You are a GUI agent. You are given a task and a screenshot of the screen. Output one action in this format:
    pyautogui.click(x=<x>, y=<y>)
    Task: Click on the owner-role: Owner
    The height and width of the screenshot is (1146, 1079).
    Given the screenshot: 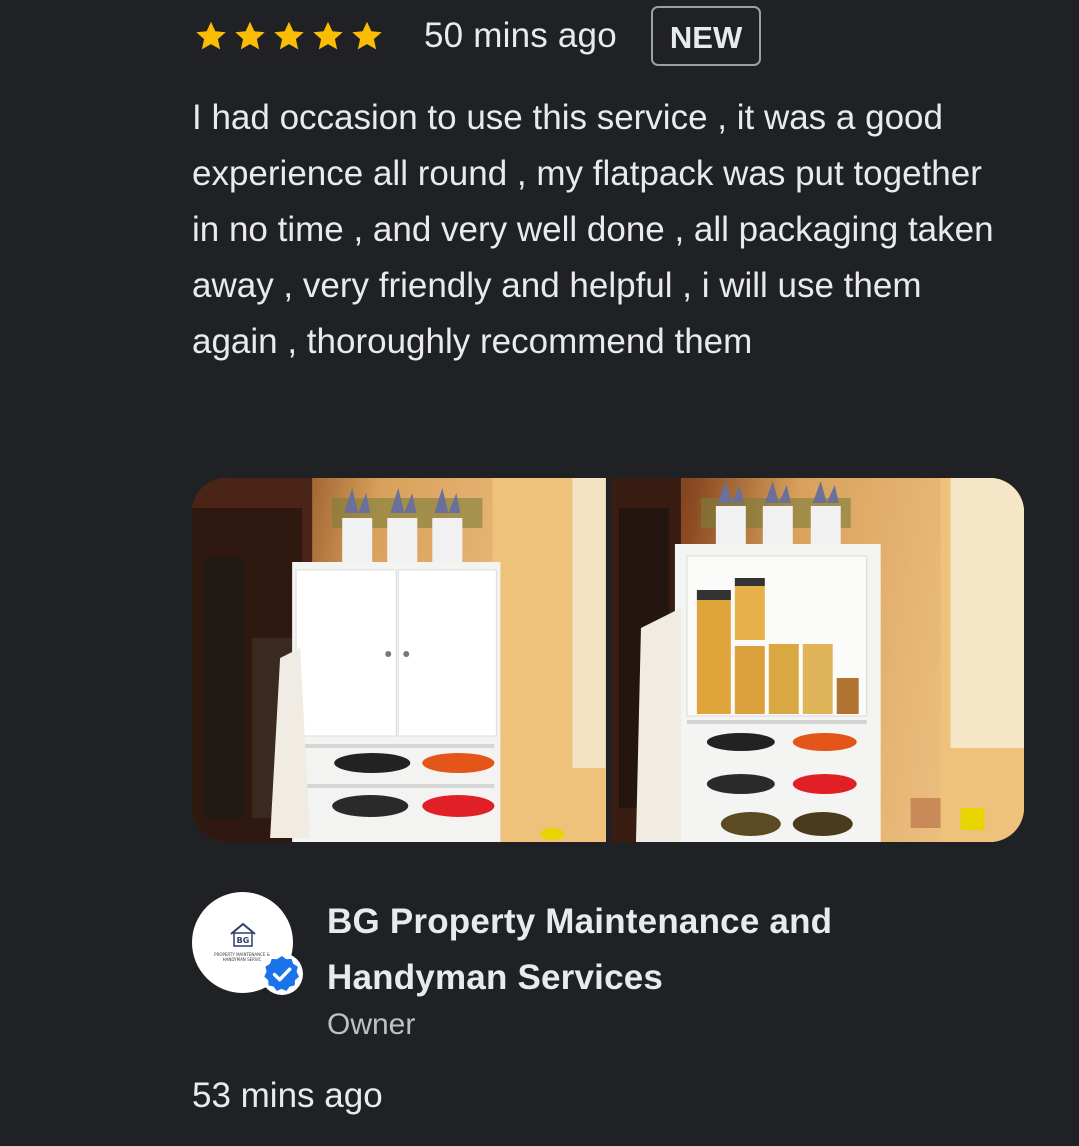 What is the action you would take?
    pyautogui.click(x=371, y=1024)
    